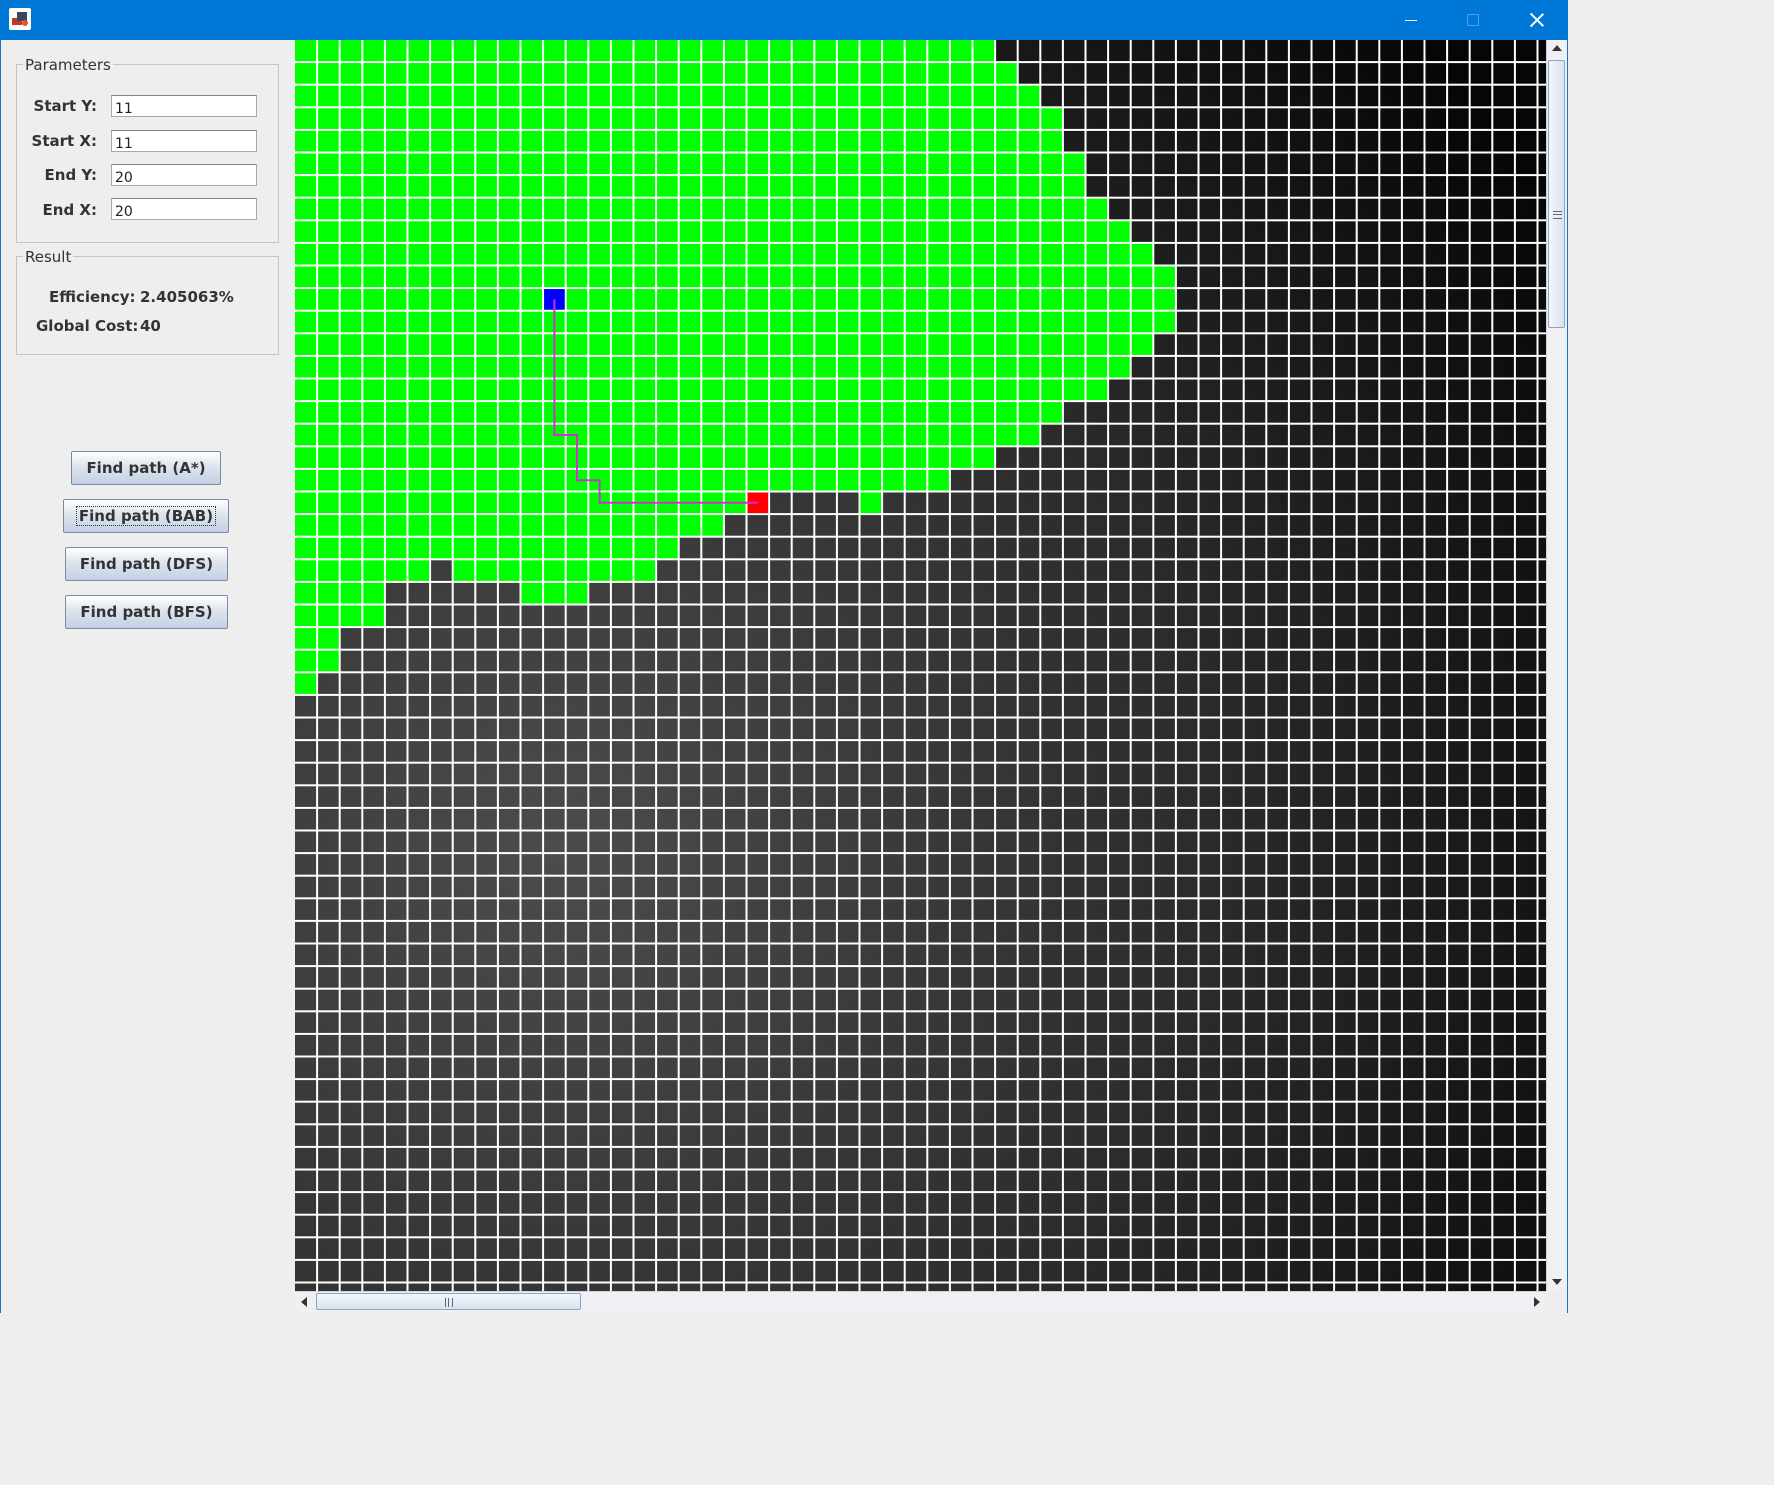  Describe the element at coordinates (68, 65) in the screenshot. I see `parameters-title: Parameters` at that location.